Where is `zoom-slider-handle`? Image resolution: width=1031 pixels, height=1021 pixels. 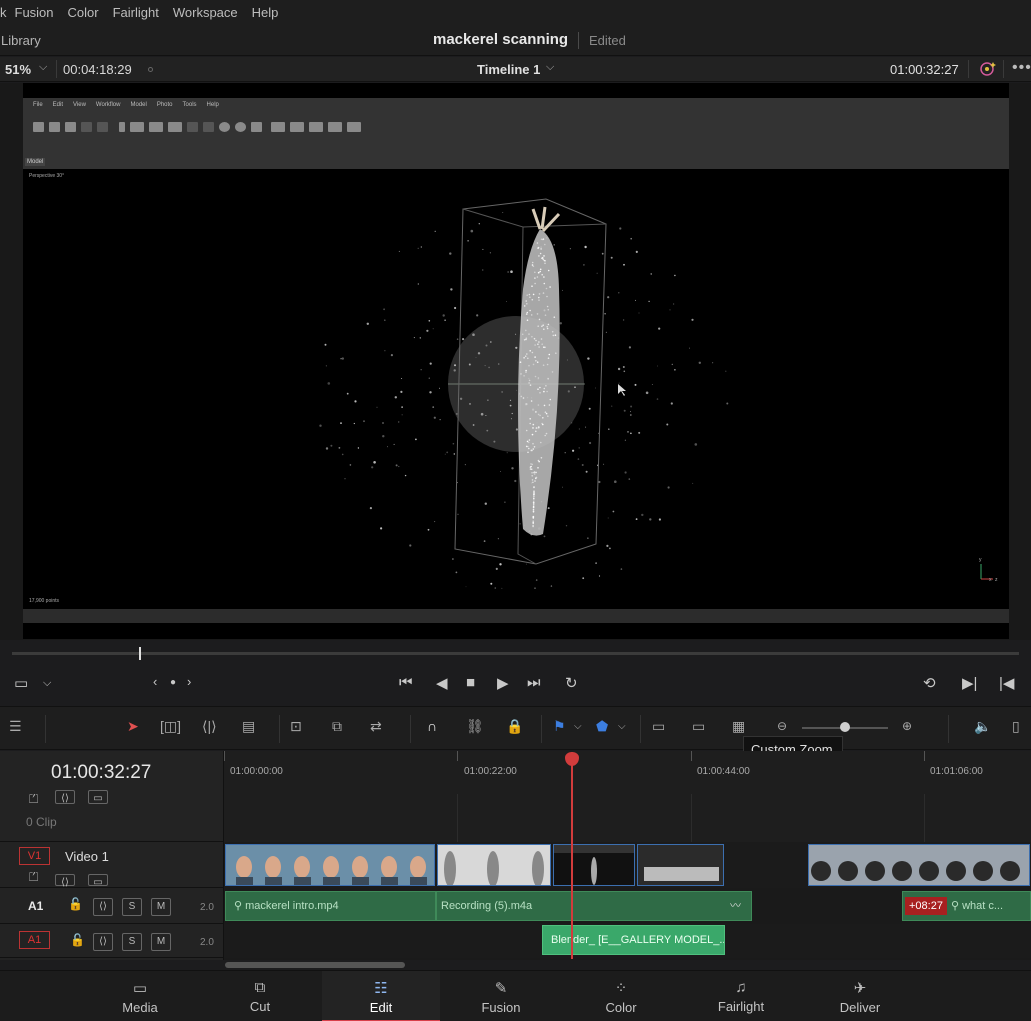
zoom-slider-handle is located at coordinates (845, 727).